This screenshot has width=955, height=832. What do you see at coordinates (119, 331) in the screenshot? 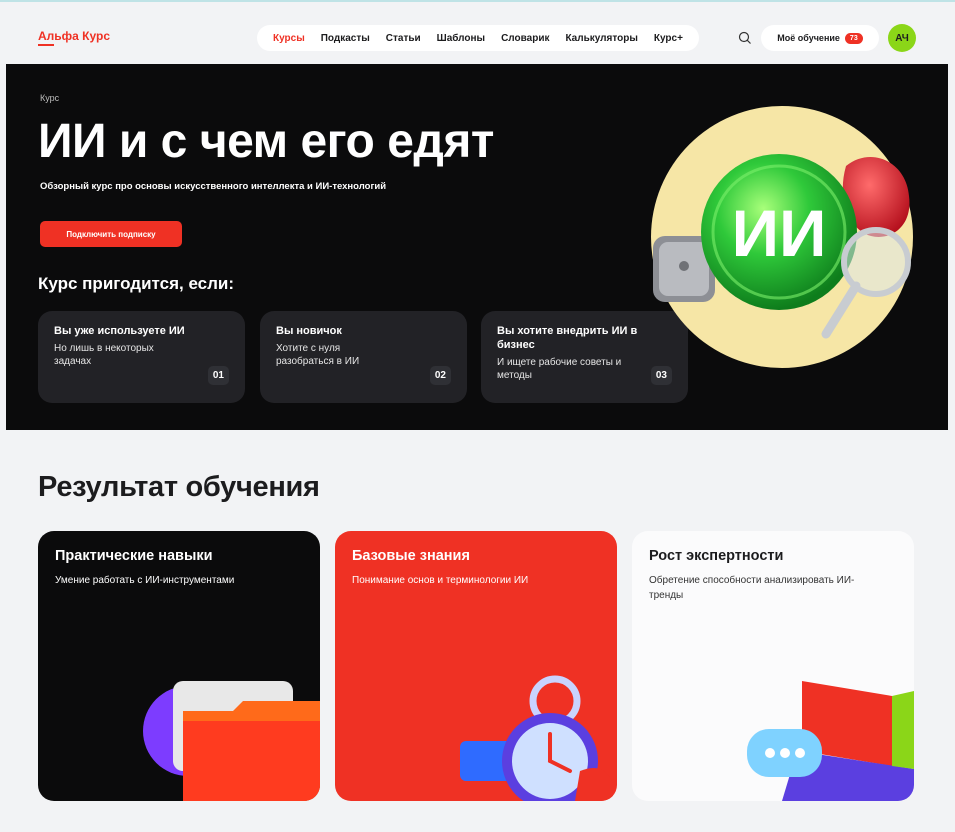
I see `audience-card-title: Вы уже используете ИИ` at bounding box center [119, 331].